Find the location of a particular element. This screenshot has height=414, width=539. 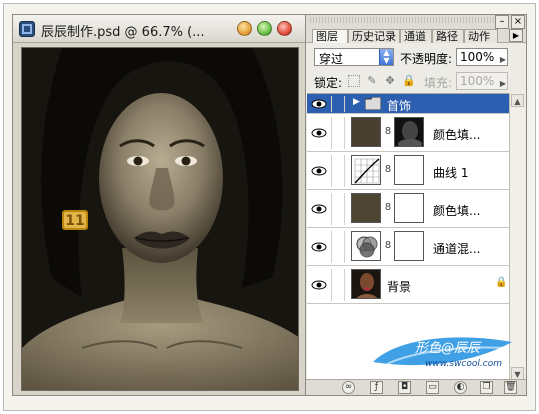

fill-value: 100% is located at coordinates (477, 81).